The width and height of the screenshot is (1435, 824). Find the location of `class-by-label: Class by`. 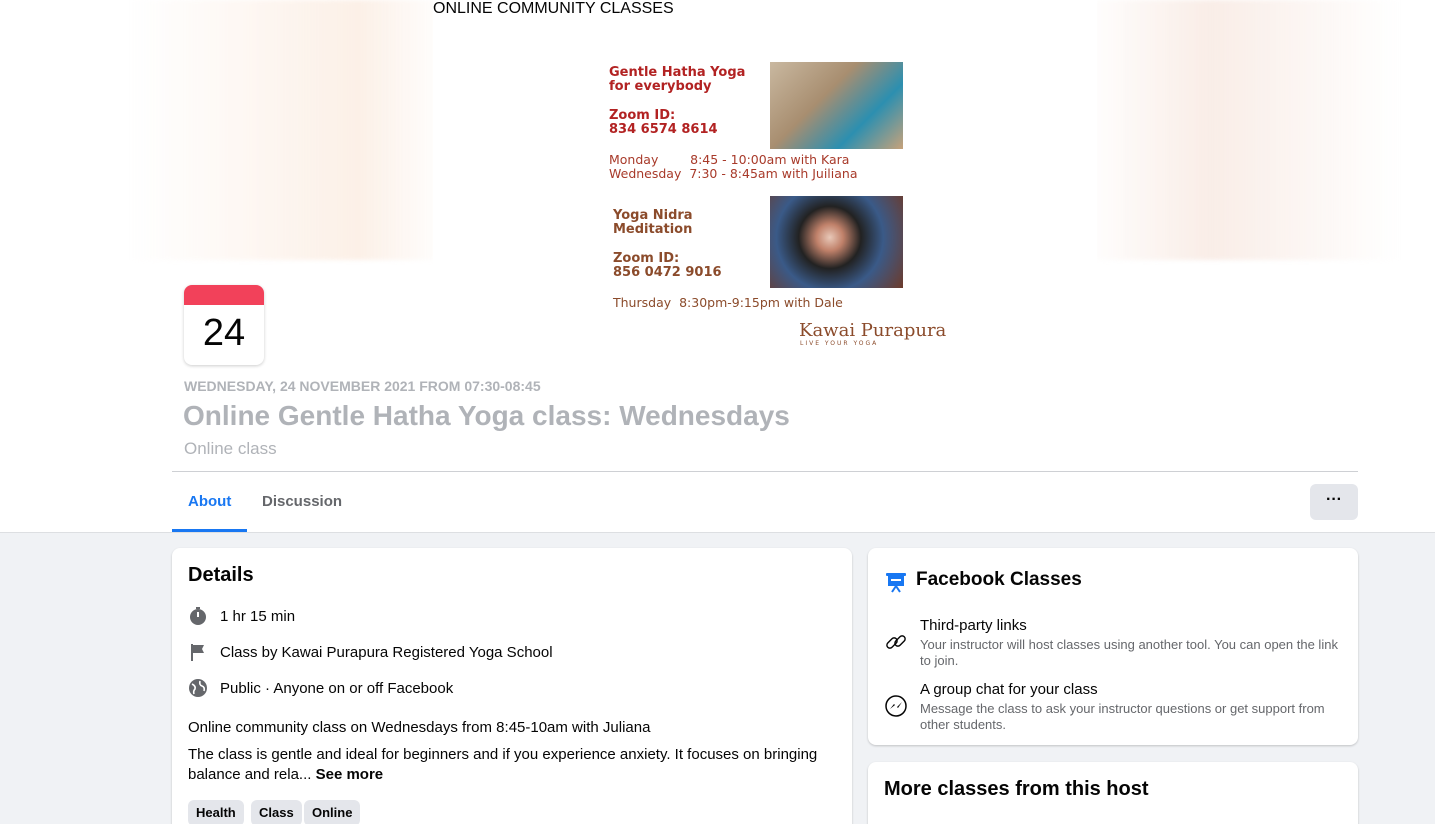

class-by-label: Class by is located at coordinates (249, 652).